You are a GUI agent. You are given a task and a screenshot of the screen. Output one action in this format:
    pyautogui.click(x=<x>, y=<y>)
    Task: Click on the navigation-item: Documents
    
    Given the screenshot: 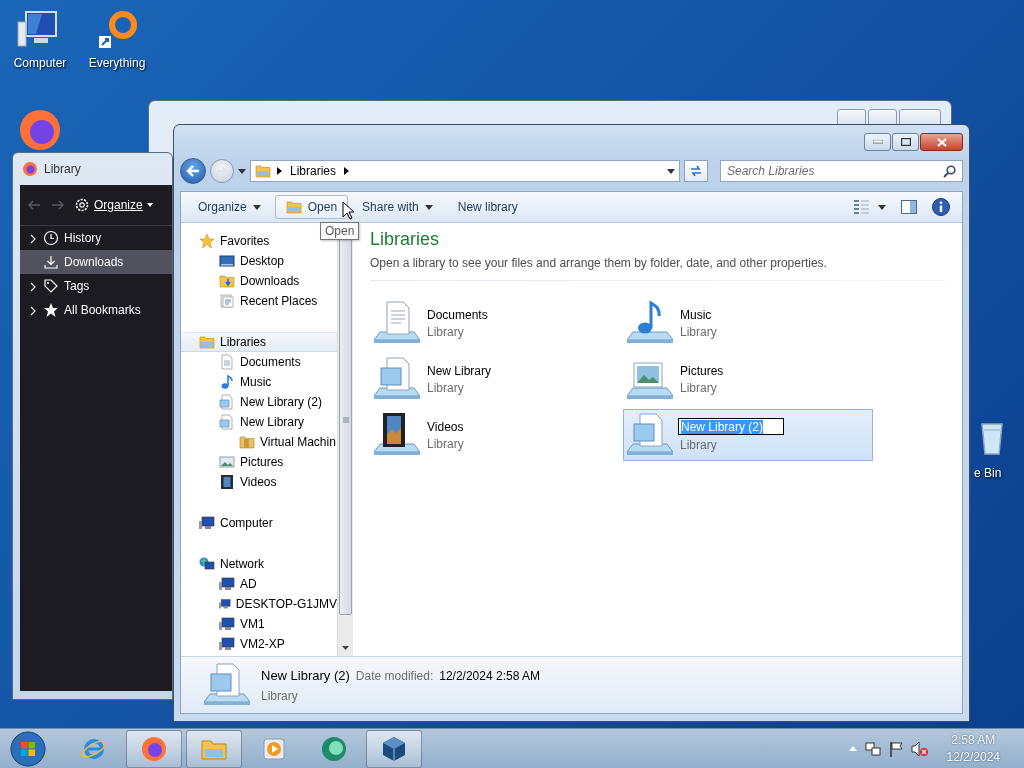 What is the action you would take?
    pyautogui.click(x=259, y=362)
    